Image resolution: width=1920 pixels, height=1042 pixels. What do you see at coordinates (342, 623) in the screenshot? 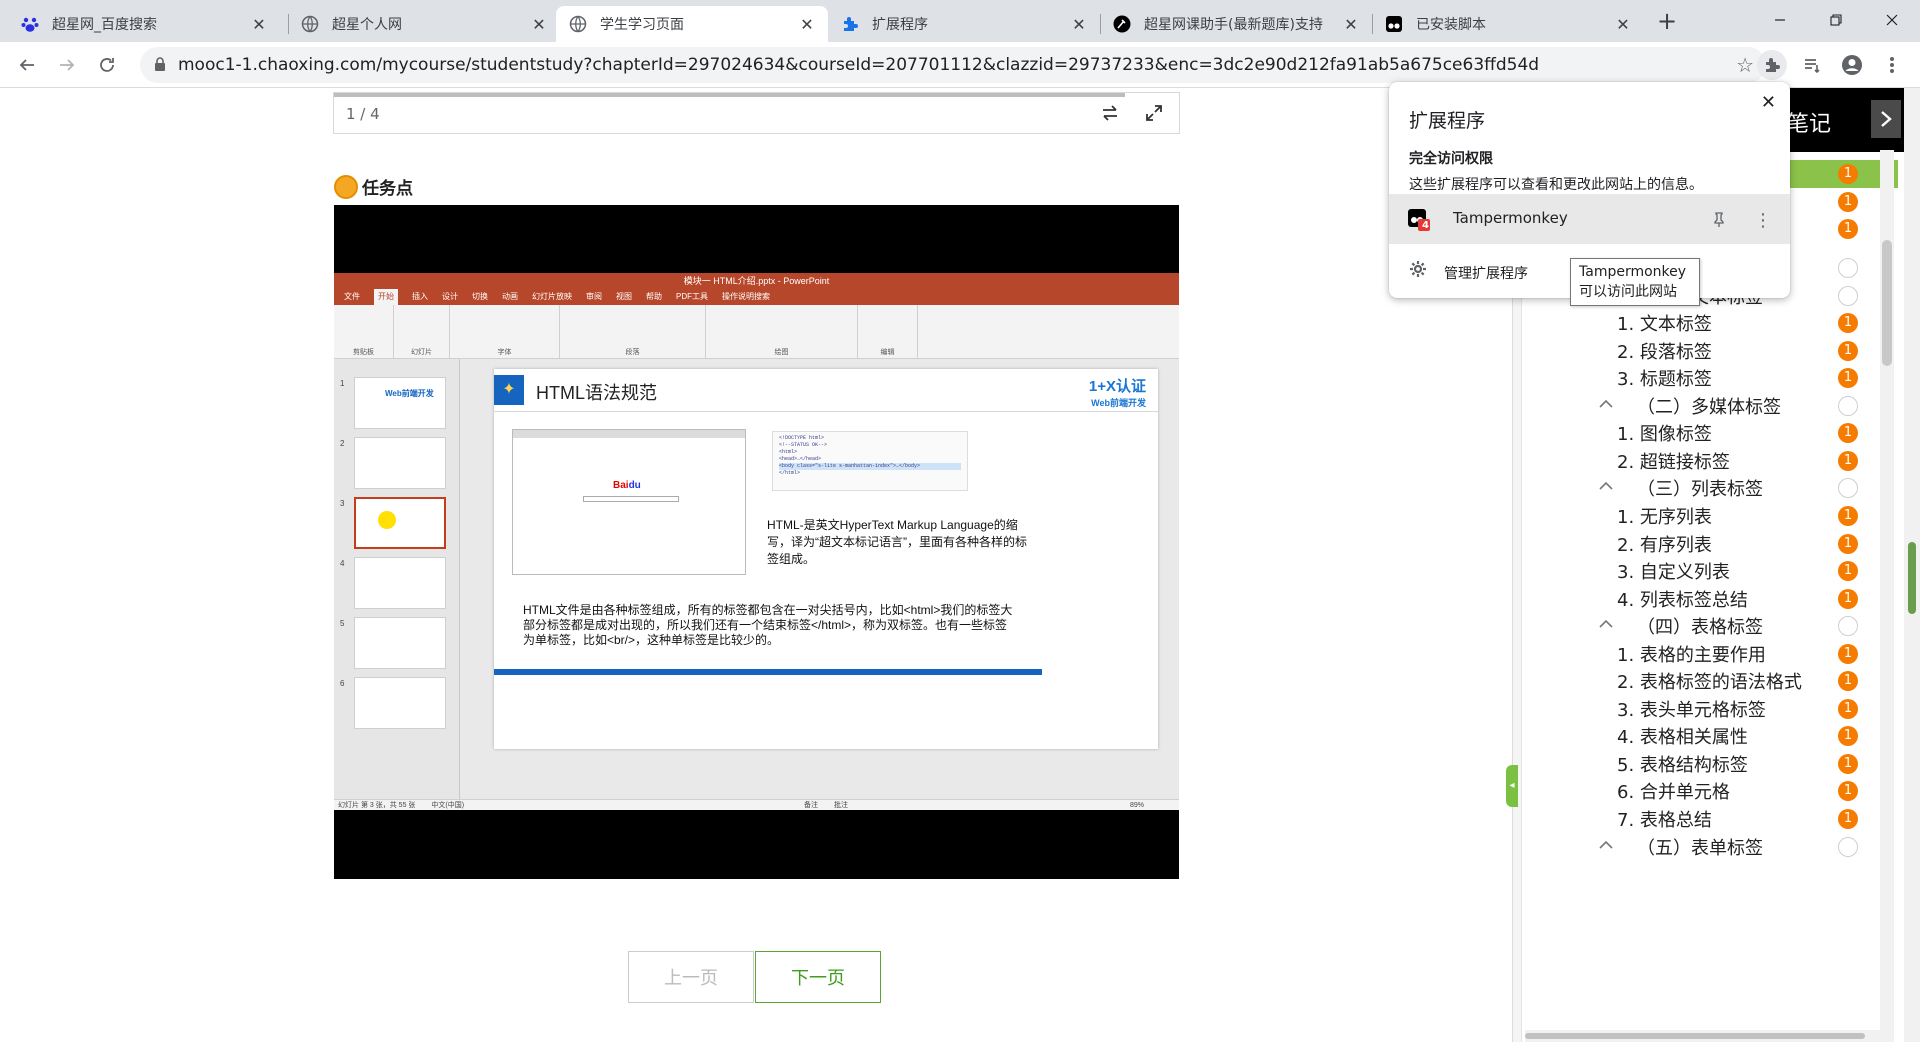
I see `thumb-number: 5` at bounding box center [342, 623].